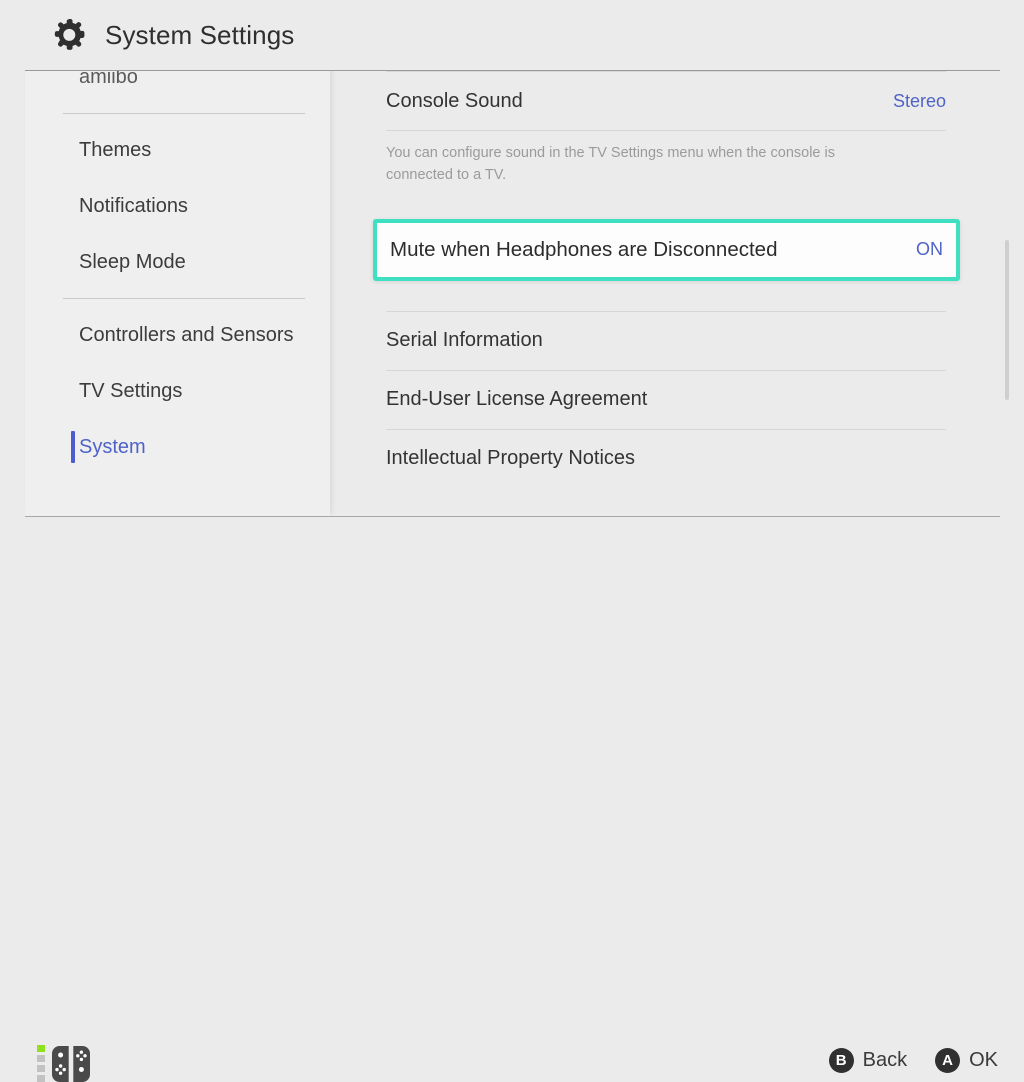  What do you see at coordinates (200, 34) in the screenshot?
I see `page-title: System Settings` at bounding box center [200, 34].